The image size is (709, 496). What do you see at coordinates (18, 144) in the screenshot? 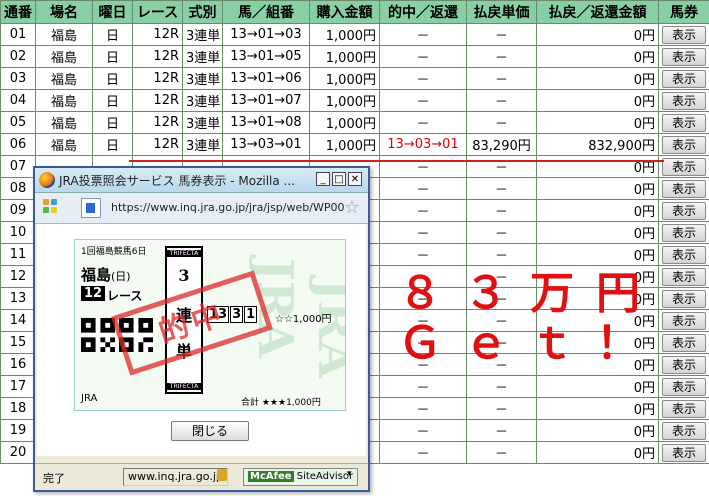
I see `cell-no: 06` at bounding box center [18, 144].